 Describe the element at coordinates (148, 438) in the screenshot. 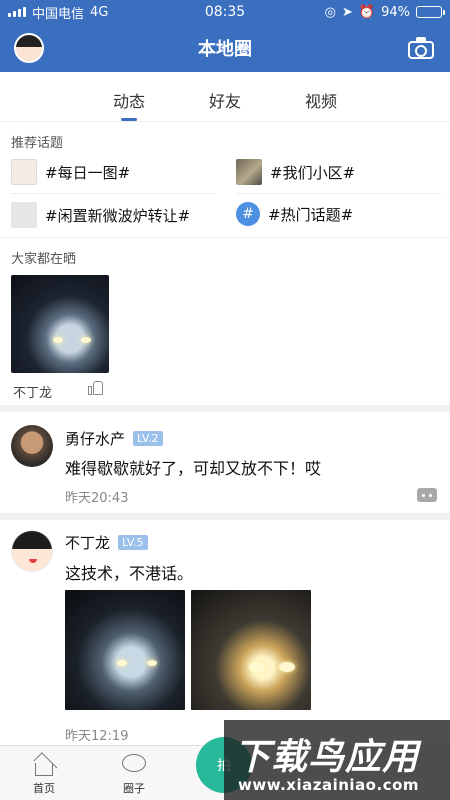

I see `level-badge: LV.2` at that location.